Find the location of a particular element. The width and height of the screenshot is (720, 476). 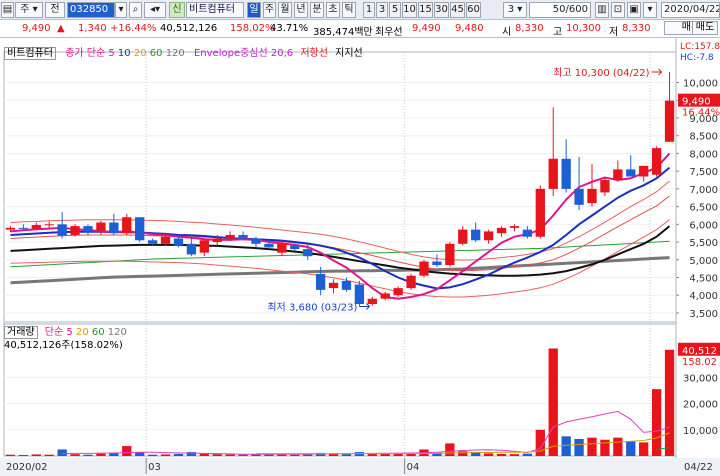

minute-button-60: 60 is located at coordinates (473, 10).